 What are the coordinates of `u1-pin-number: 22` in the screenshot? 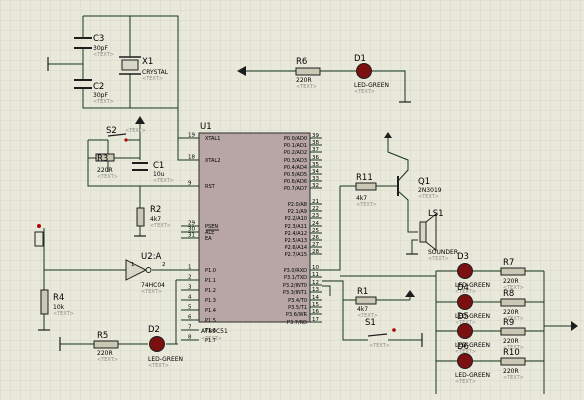 It's located at (315, 209).